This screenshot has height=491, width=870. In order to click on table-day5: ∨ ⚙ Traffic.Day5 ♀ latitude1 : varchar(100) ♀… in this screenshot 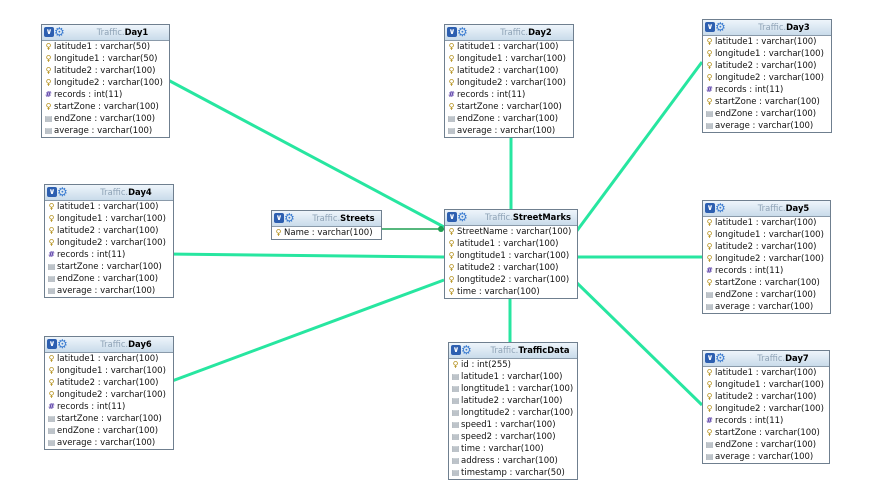, I will do `click(766, 257)`.